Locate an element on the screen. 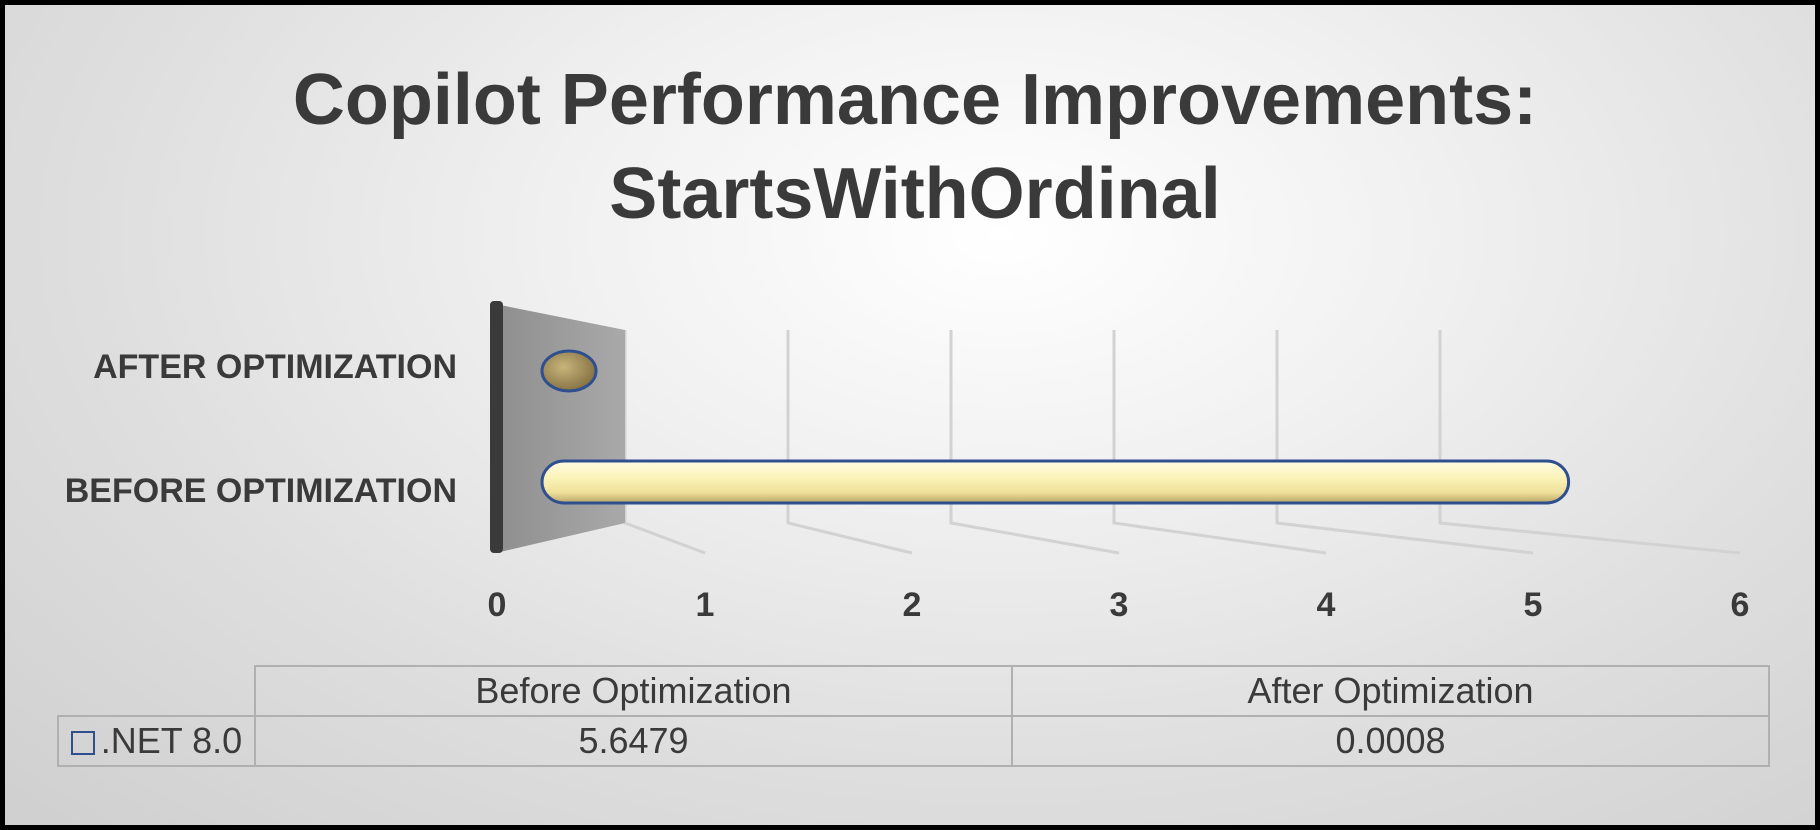 This screenshot has width=1820, height=830. data-table-header-after: After Optimization is located at coordinates (1390, 691).